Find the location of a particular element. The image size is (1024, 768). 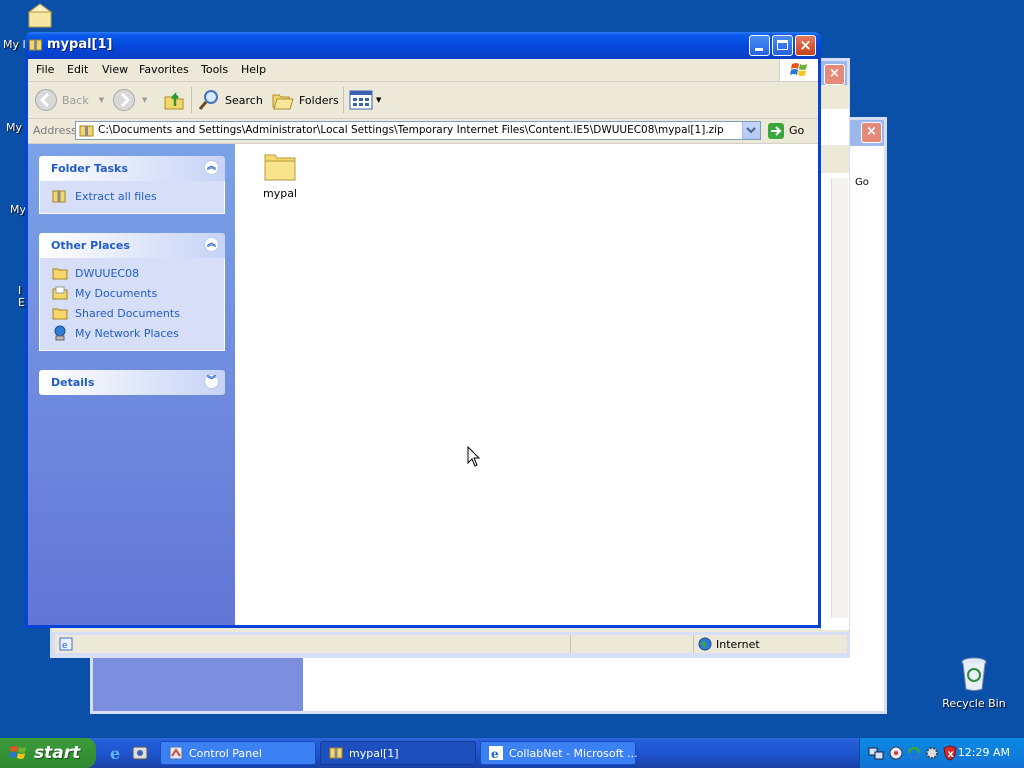

recycle-bin: Recycle Bin is located at coordinates (974, 683).